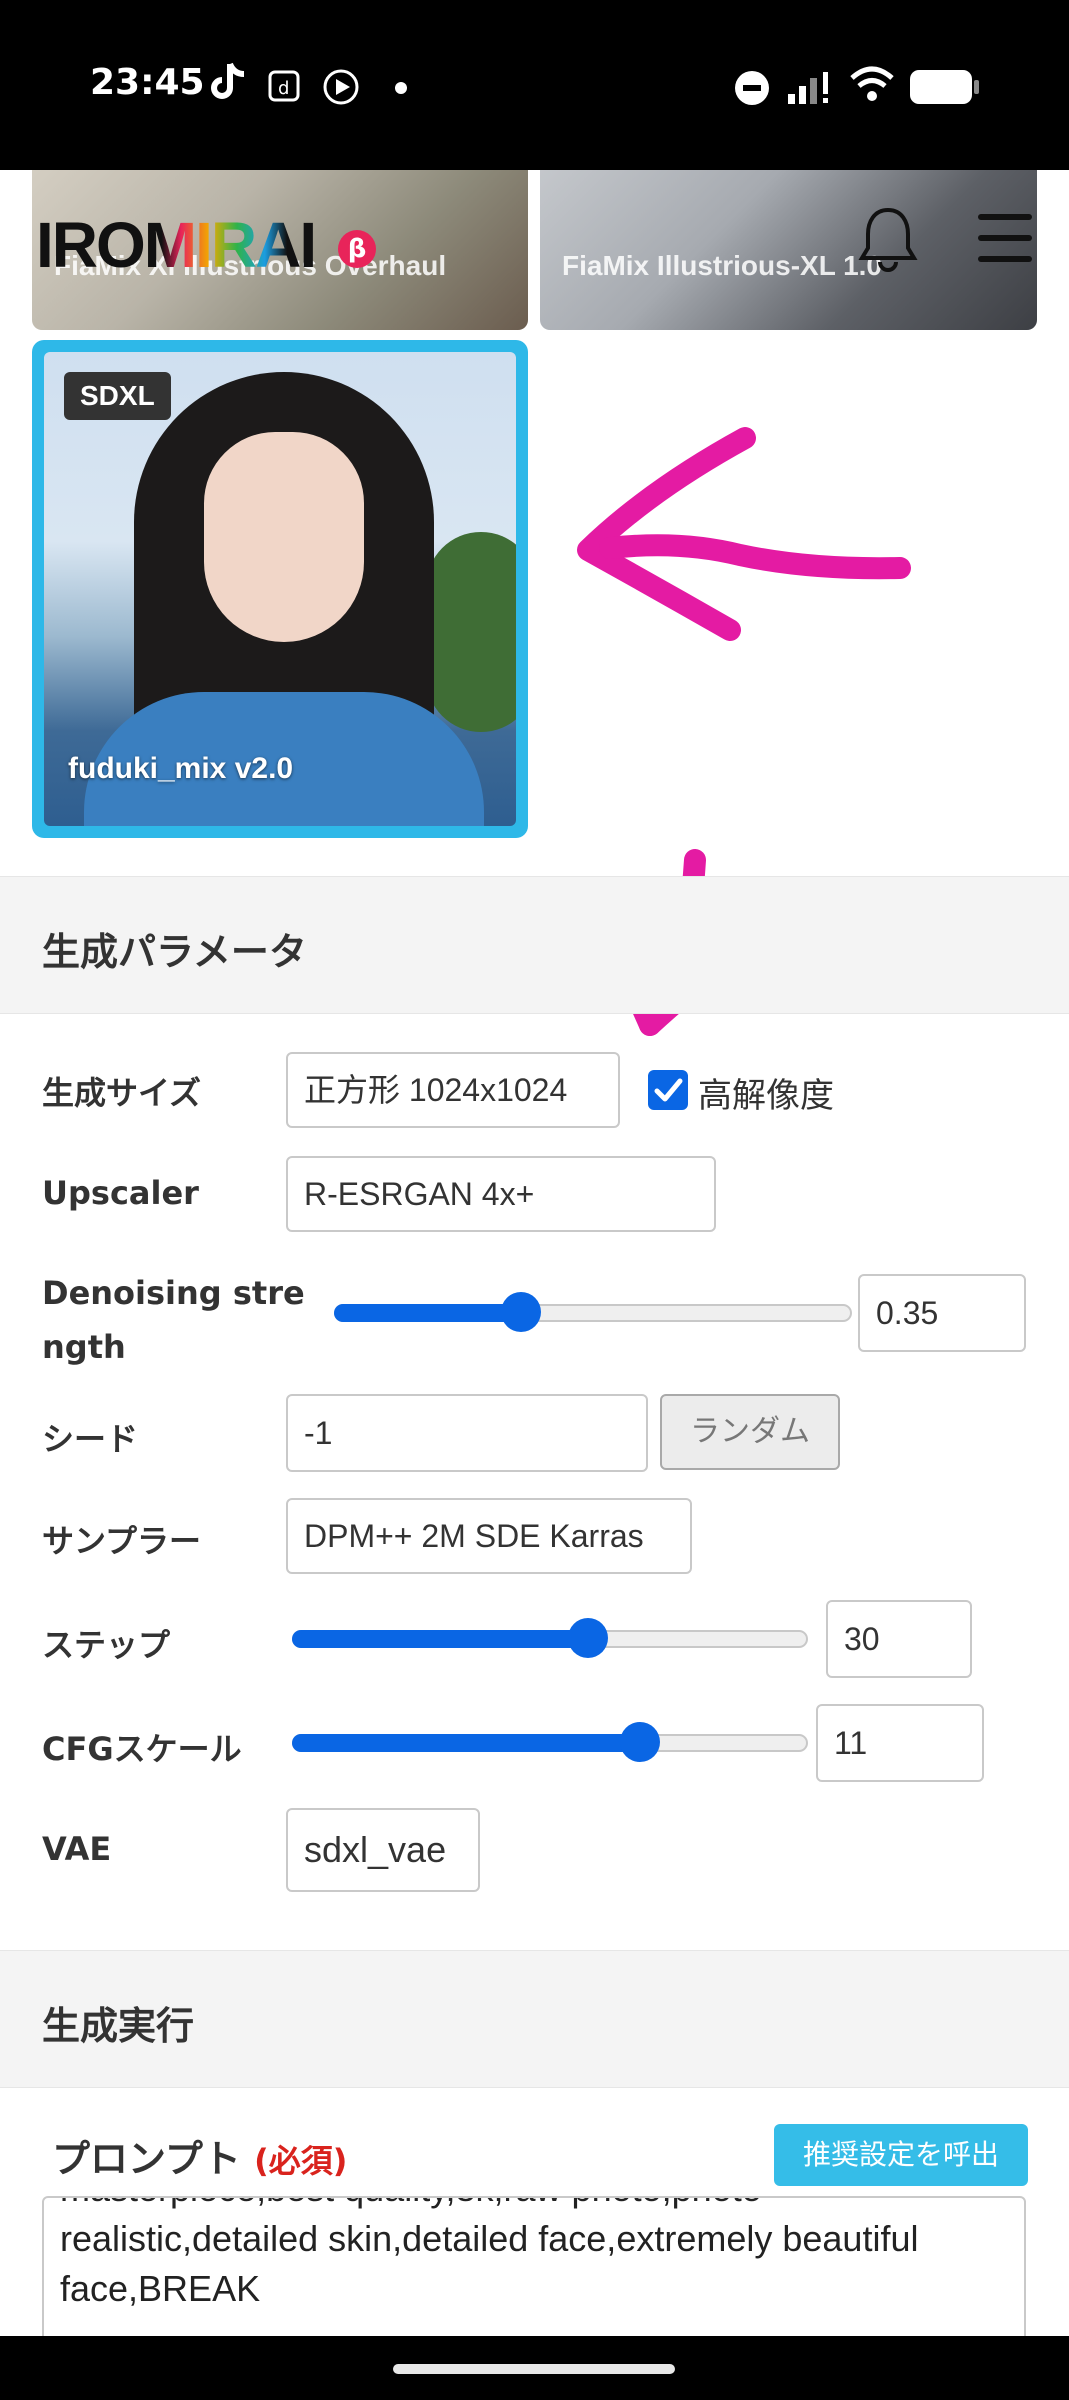  I want to click on media-icon, so click(341, 87).